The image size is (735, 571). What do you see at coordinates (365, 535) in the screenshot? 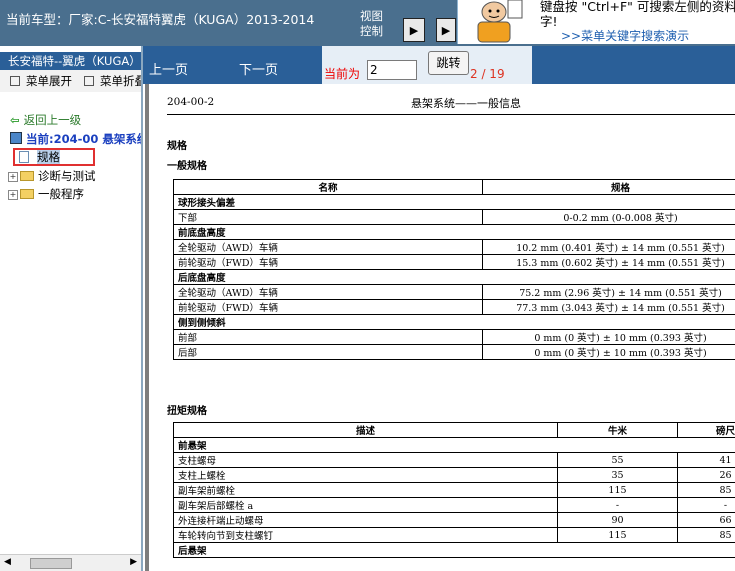
I see `table-cell: 车轮转向节到支柱螺钉` at bounding box center [365, 535].